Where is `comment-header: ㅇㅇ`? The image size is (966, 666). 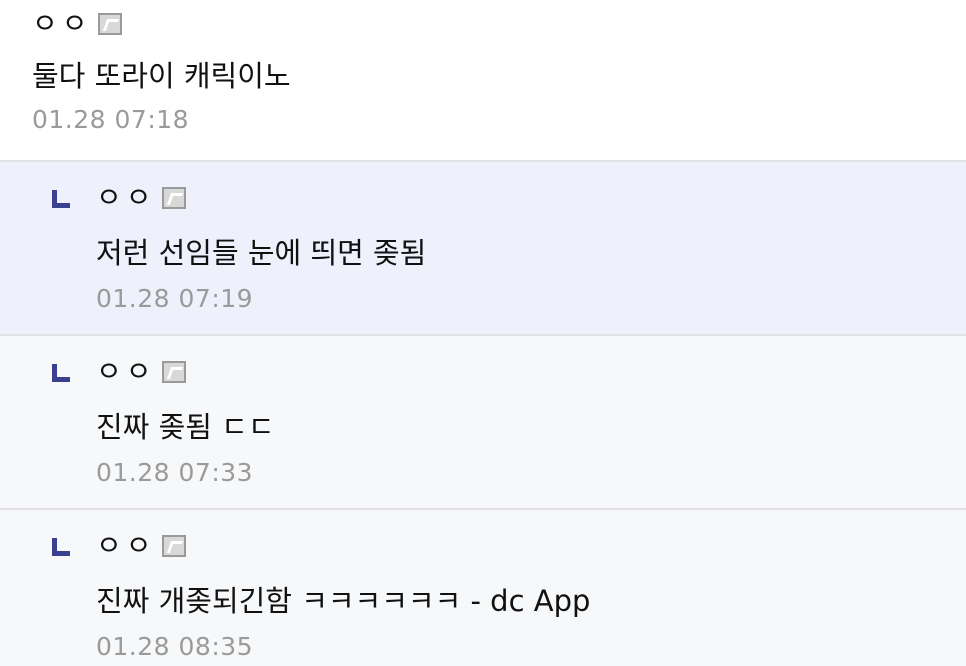
comment-header: ㅇㅇ is located at coordinates (499, 24).